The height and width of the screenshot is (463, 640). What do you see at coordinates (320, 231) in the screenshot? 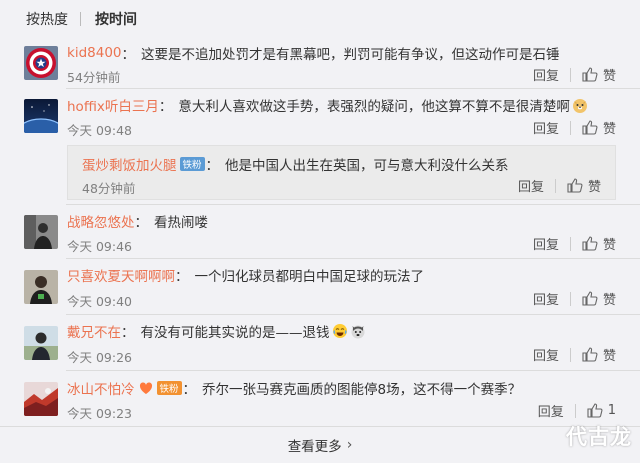
I see `comment-item: 战略忽悠处：看热闹喽 今天 09:46 回复 赞` at bounding box center [320, 231].